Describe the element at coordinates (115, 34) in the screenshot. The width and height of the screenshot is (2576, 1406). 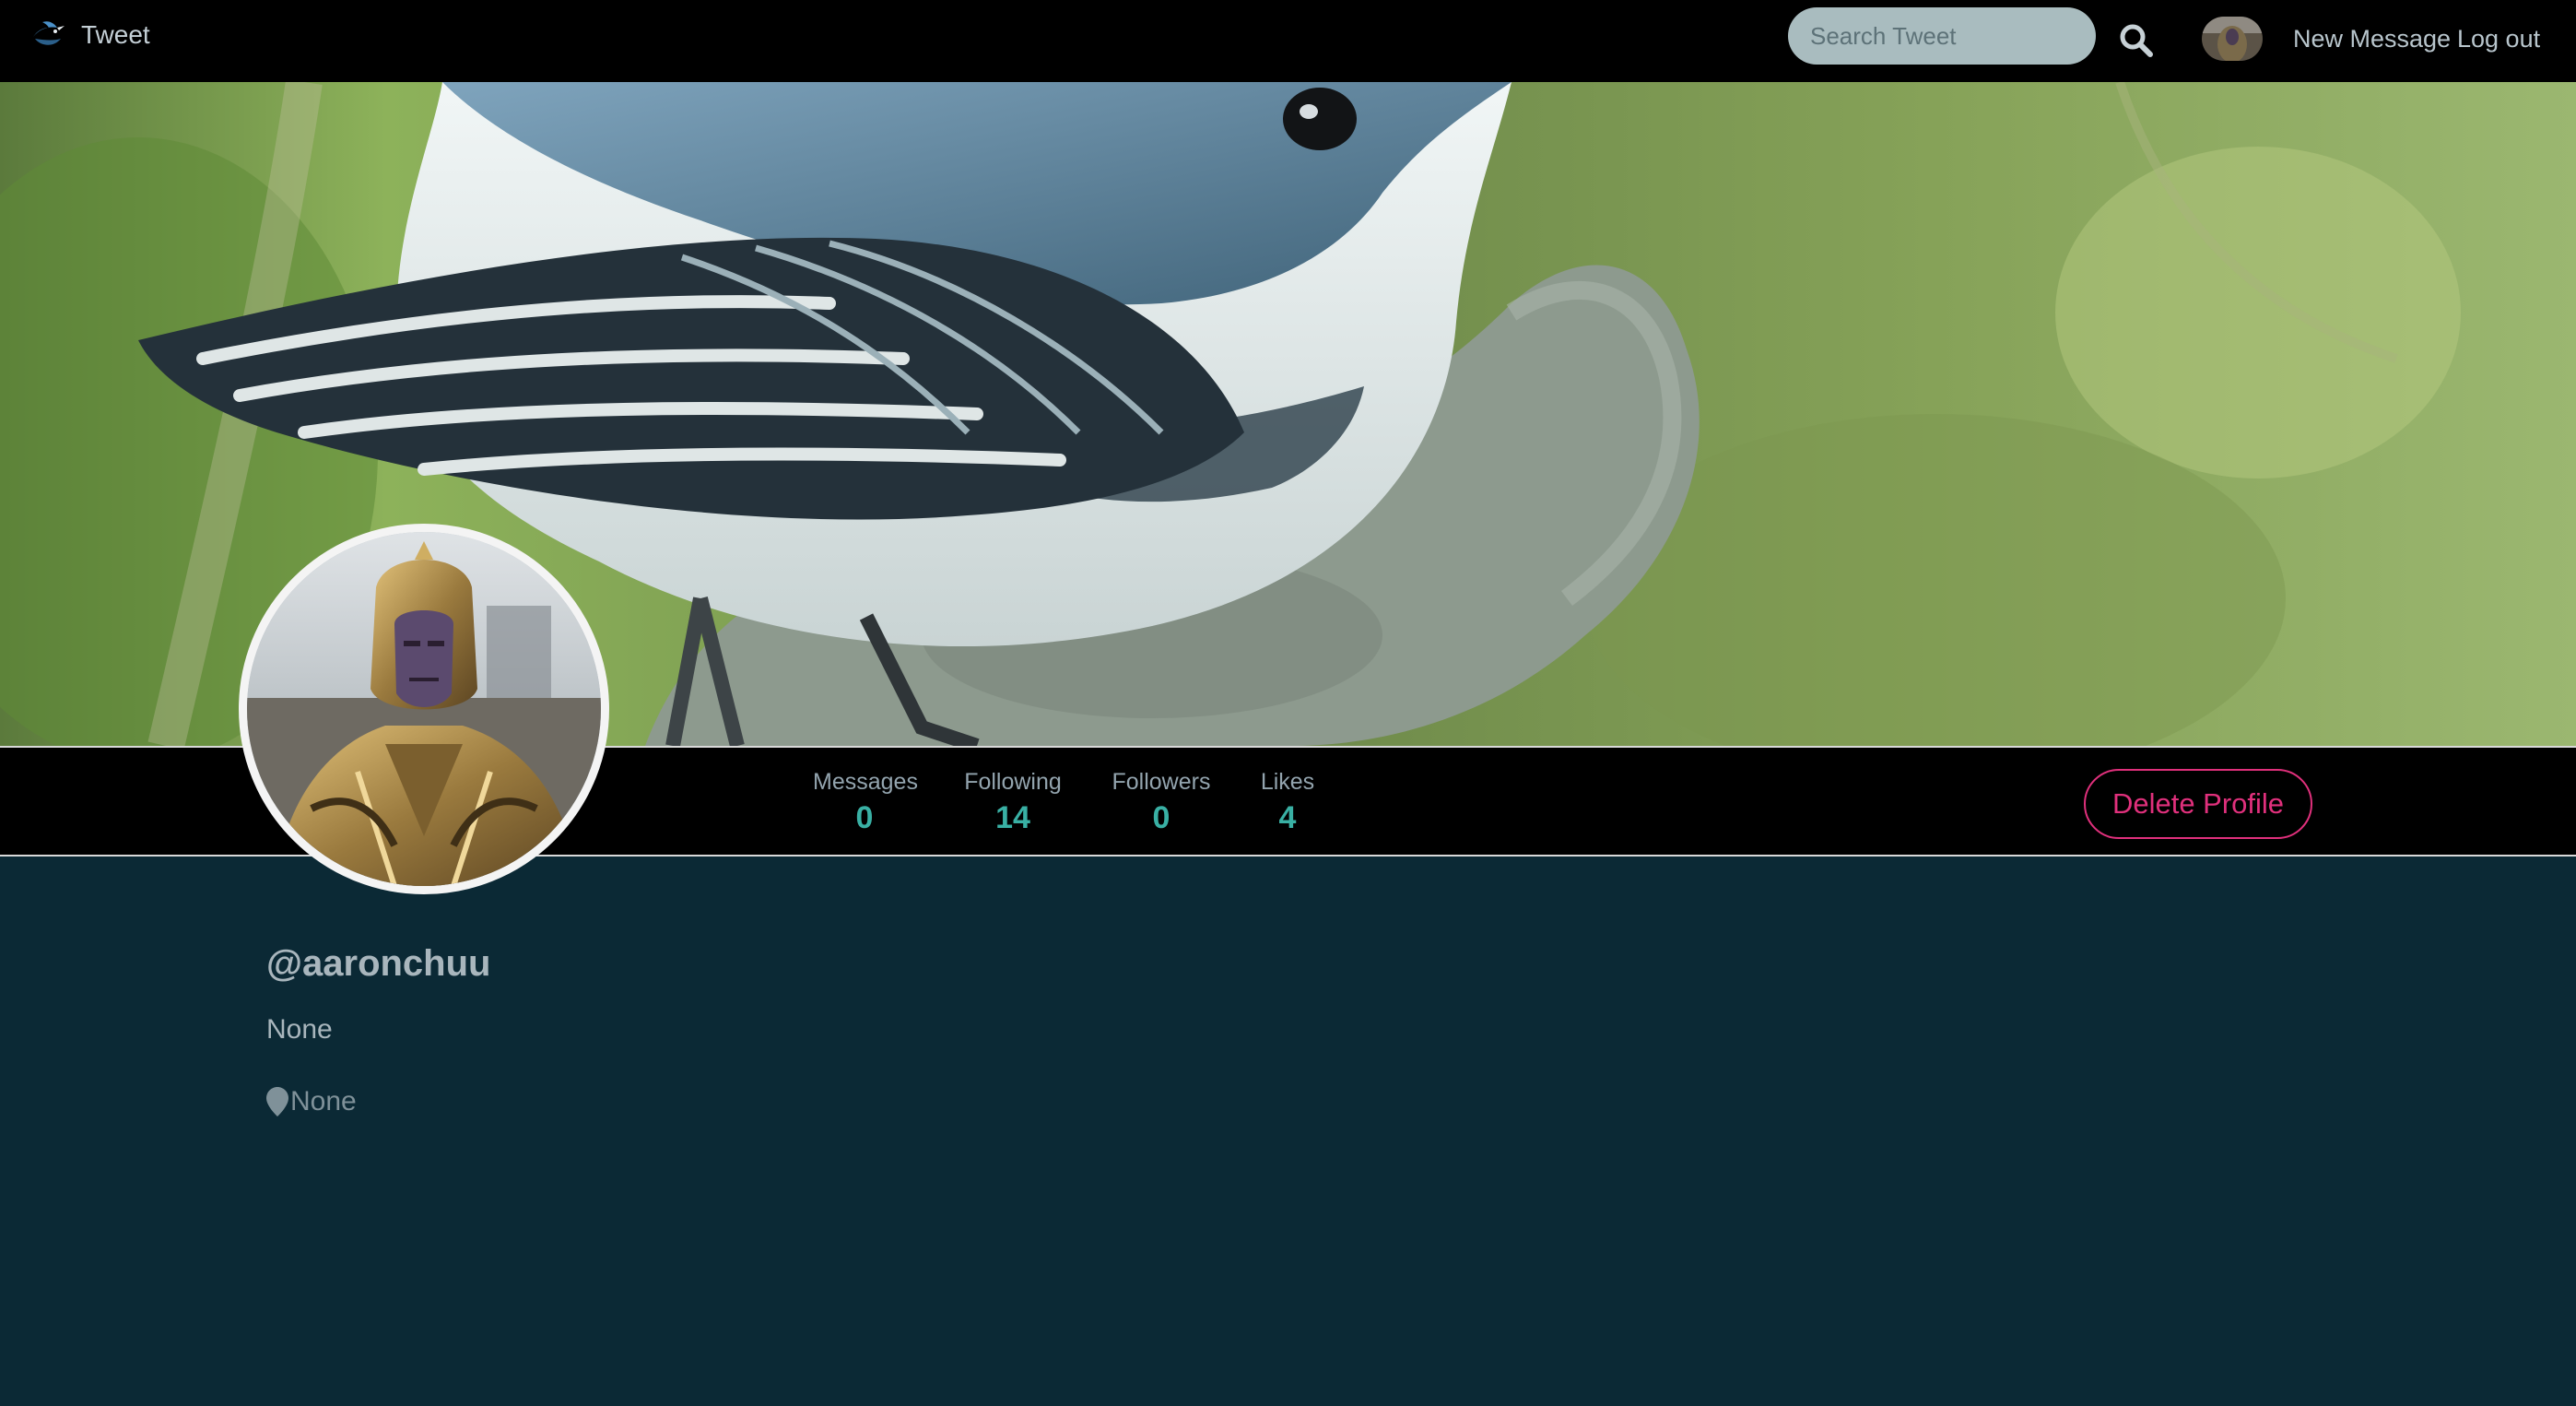
I see `brand-label: Tweet` at that location.